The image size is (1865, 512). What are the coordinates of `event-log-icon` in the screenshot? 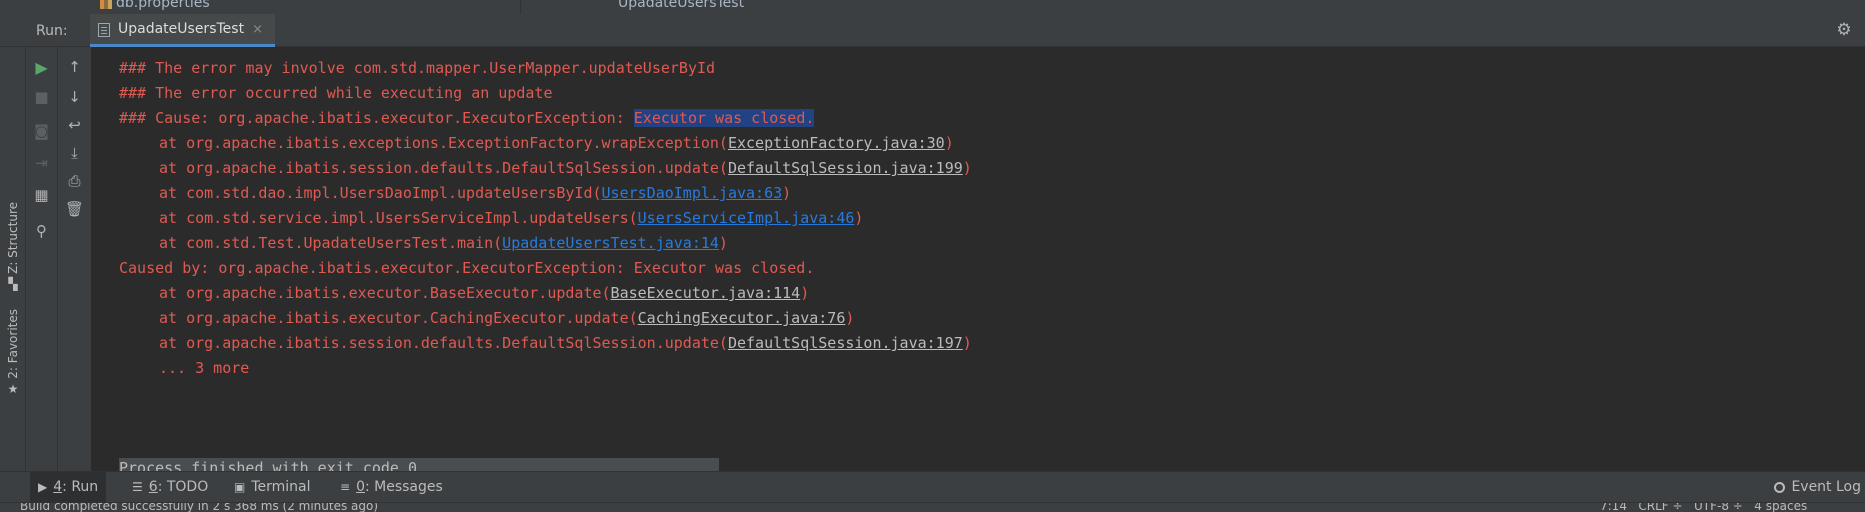 It's located at (1780, 487).